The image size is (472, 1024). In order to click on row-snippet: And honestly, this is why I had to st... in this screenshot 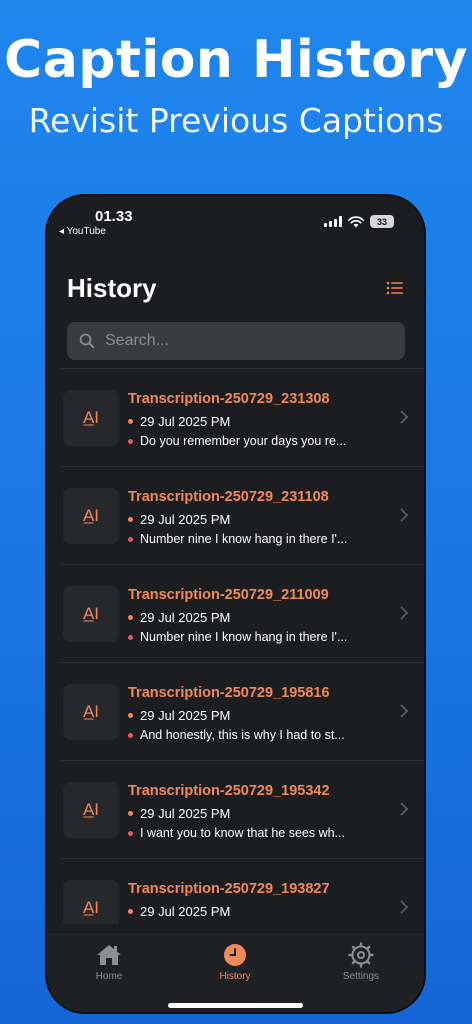, I will do `click(236, 735)`.